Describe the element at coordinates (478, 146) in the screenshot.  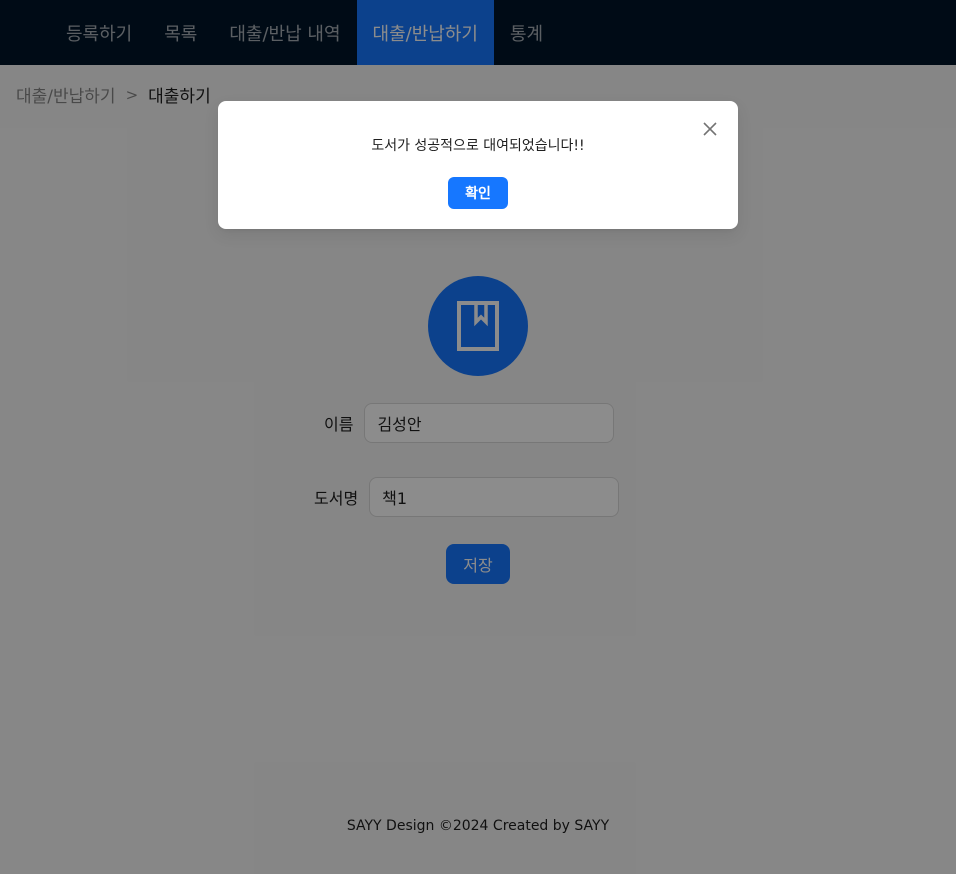
I see `modal-message: 도서가 성공적으로 대여되었습니다!!` at that location.